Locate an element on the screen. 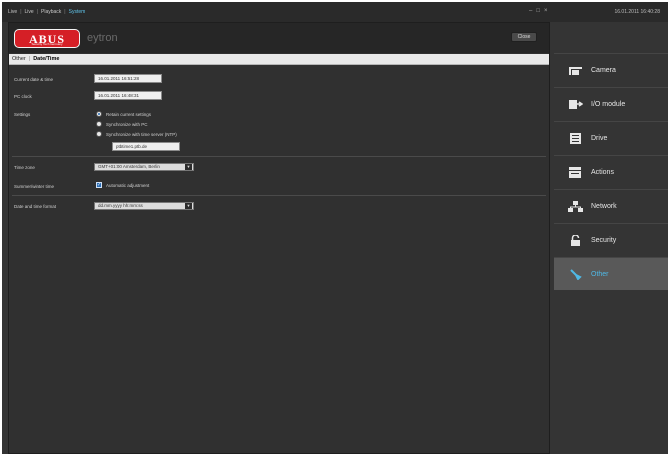 Image resolution: width=670 pixels, height=456 pixels. wrench-icon is located at coordinates (575, 274).